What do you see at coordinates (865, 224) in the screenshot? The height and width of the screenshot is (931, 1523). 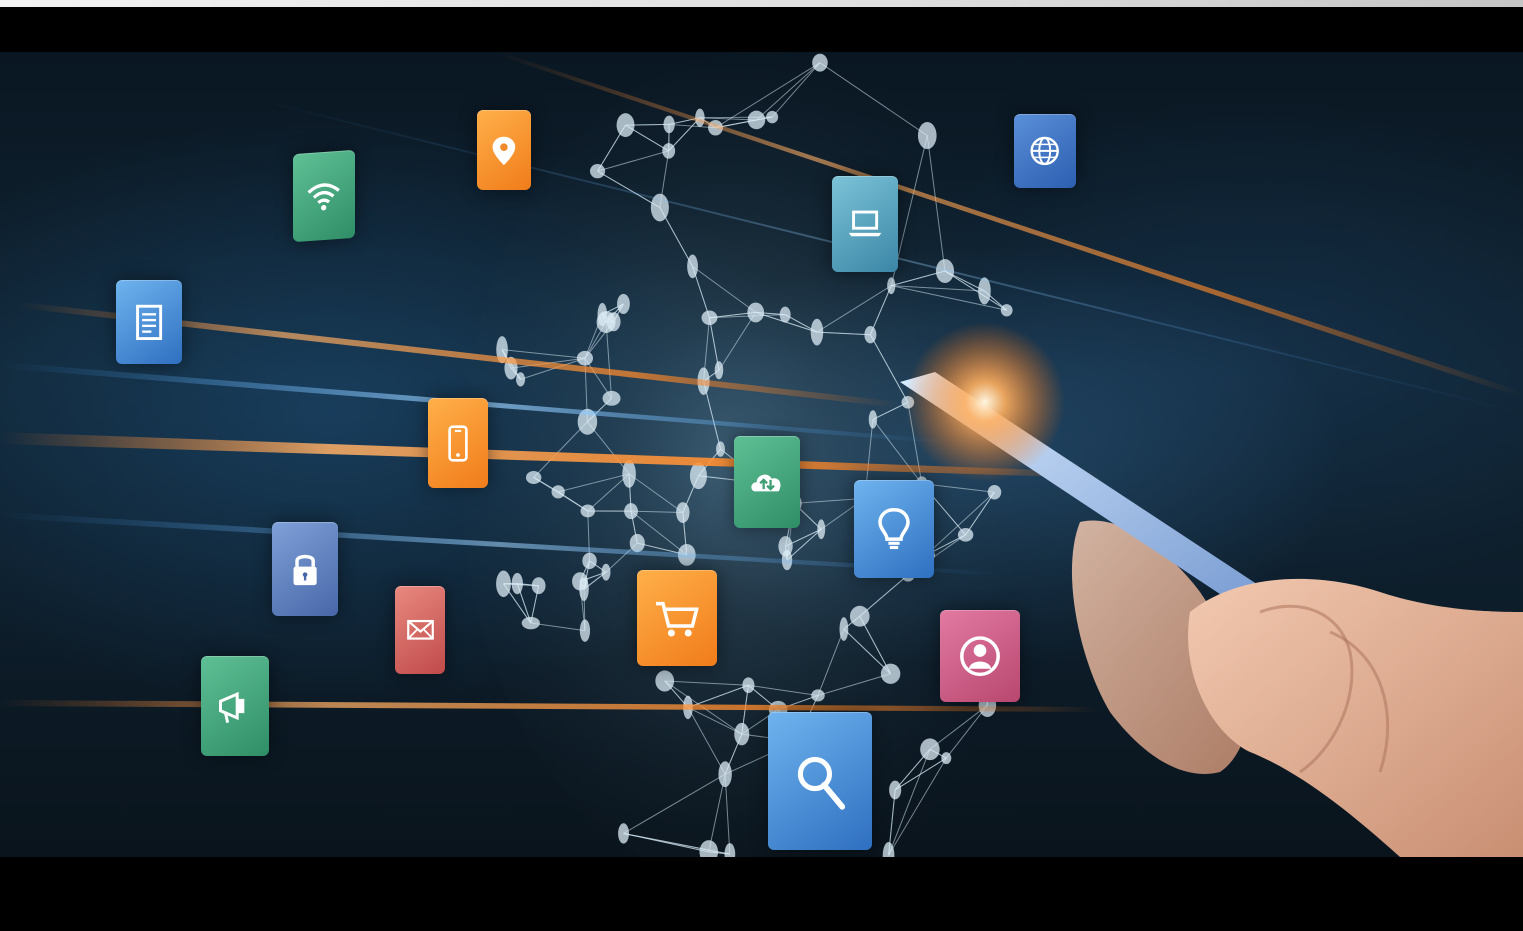 I see `laptop-icon` at bounding box center [865, 224].